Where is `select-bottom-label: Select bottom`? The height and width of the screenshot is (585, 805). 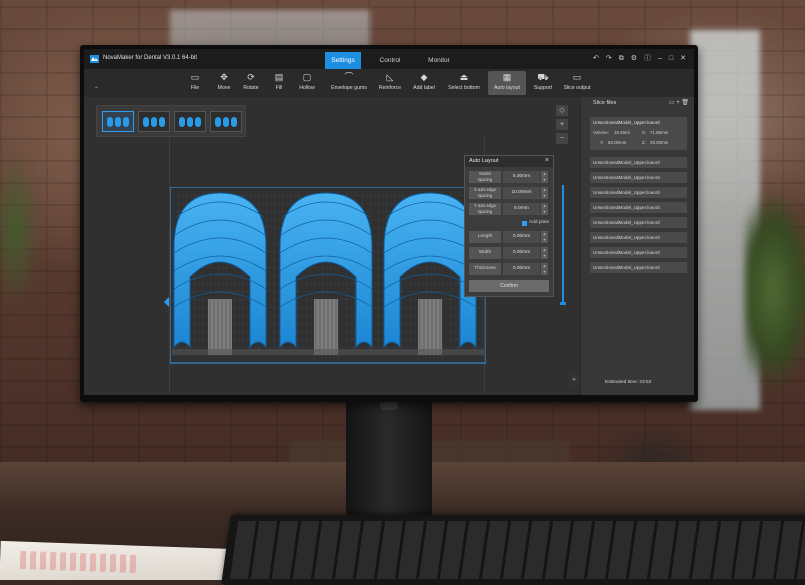 select-bottom-label: Select bottom is located at coordinates (464, 88).